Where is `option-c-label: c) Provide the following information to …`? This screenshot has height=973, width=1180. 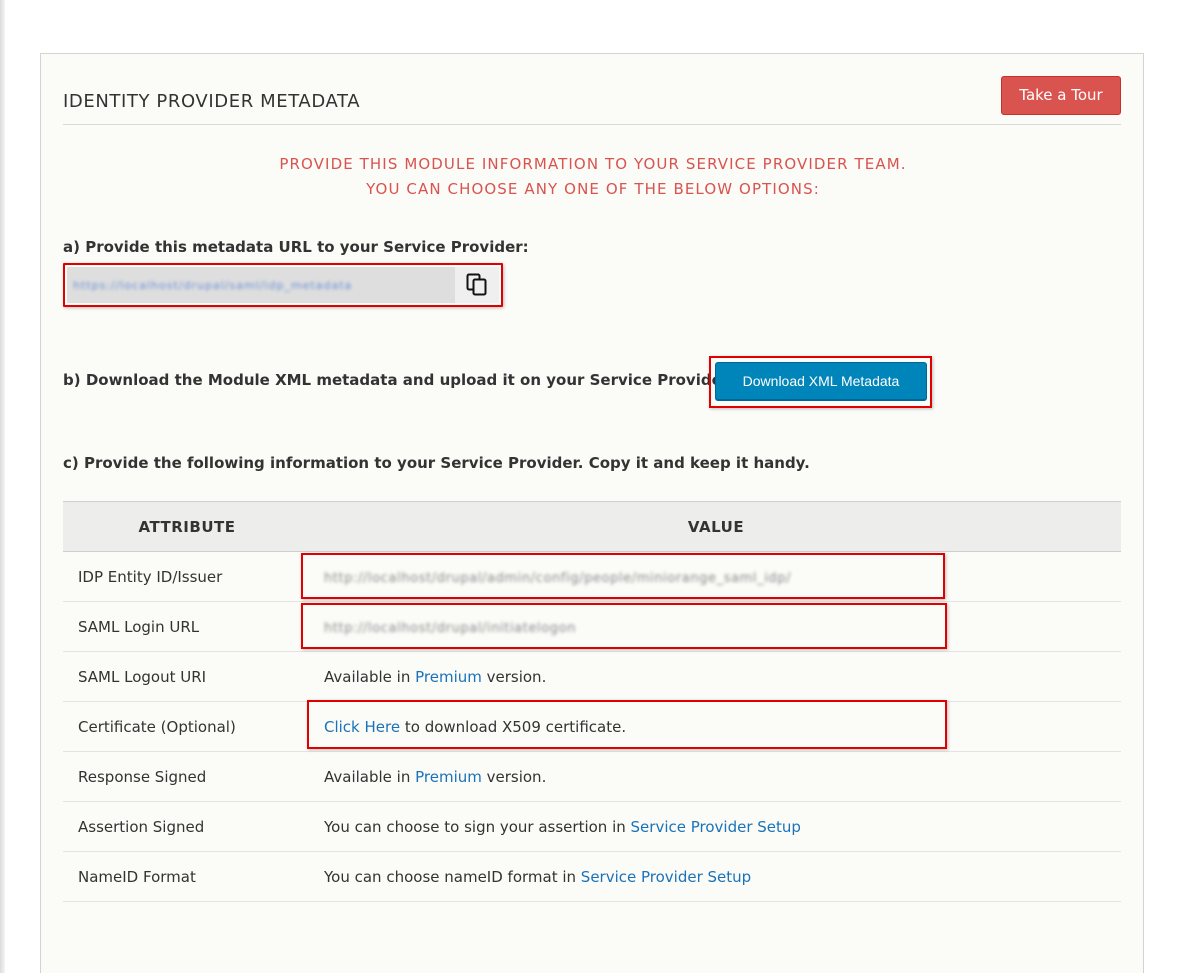
option-c-label: c) Provide the following information to … is located at coordinates (436, 463).